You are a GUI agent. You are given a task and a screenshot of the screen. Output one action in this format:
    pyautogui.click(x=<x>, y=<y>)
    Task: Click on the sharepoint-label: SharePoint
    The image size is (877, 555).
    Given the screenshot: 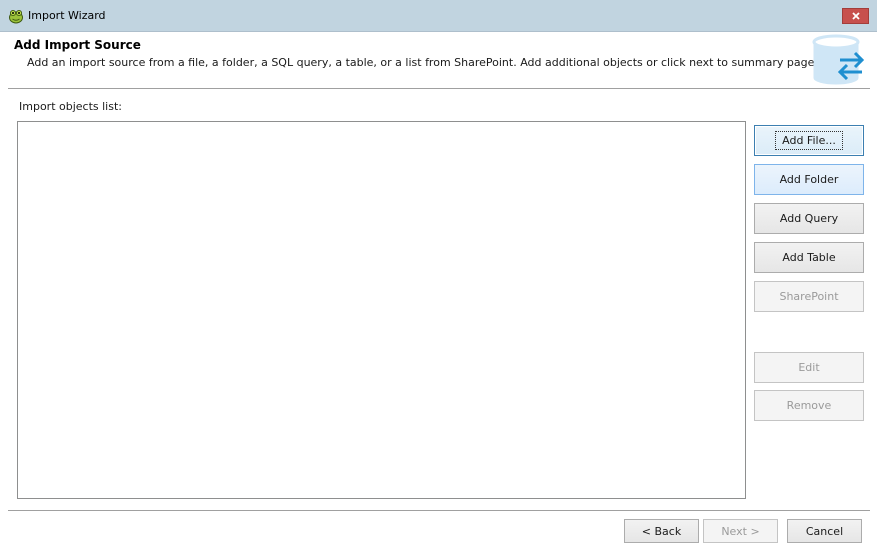 What is the action you would take?
    pyautogui.click(x=809, y=296)
    